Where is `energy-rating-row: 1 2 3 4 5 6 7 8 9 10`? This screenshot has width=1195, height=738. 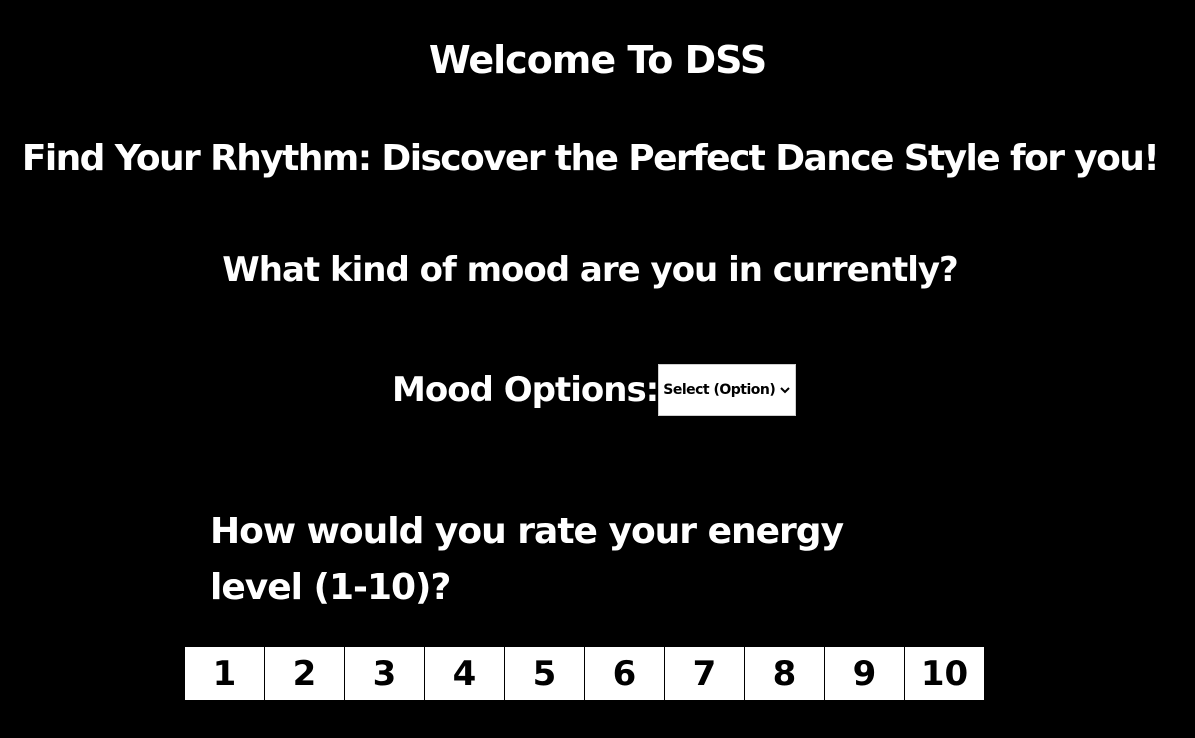 energy-rating-row: 1 2 3 4 5 6 7 8 9 10 is located at coordinates (584, 673).